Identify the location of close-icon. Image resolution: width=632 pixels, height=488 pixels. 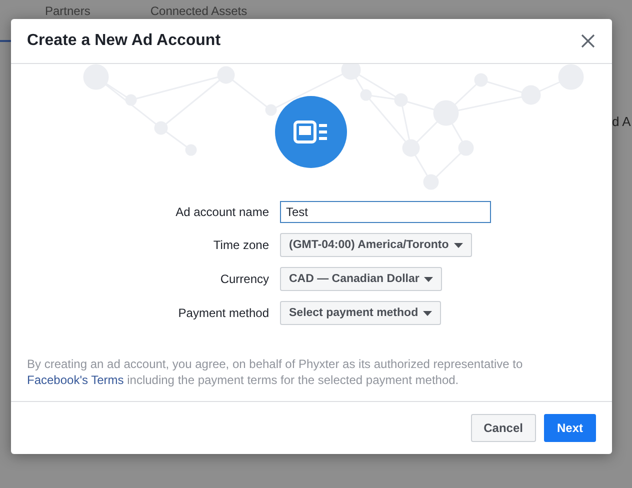
(588, 41).